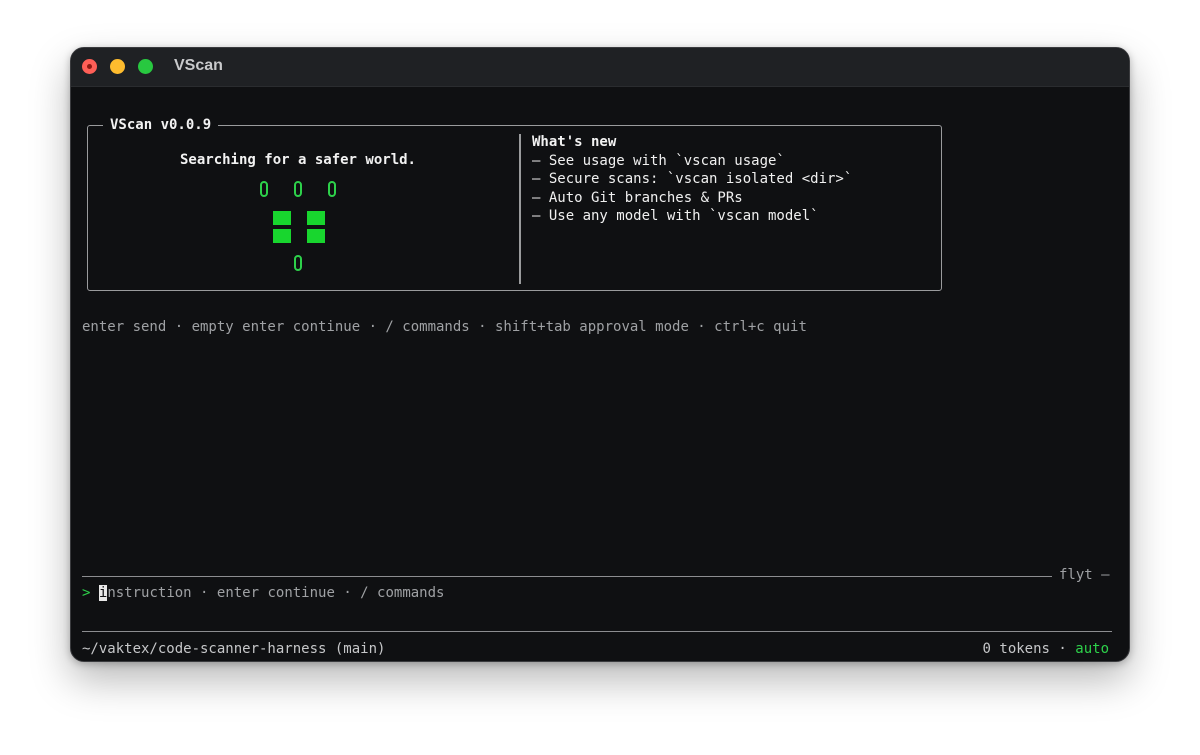 The image size is (1200, 755). I want to click on banner-divider, so click(520, 209).